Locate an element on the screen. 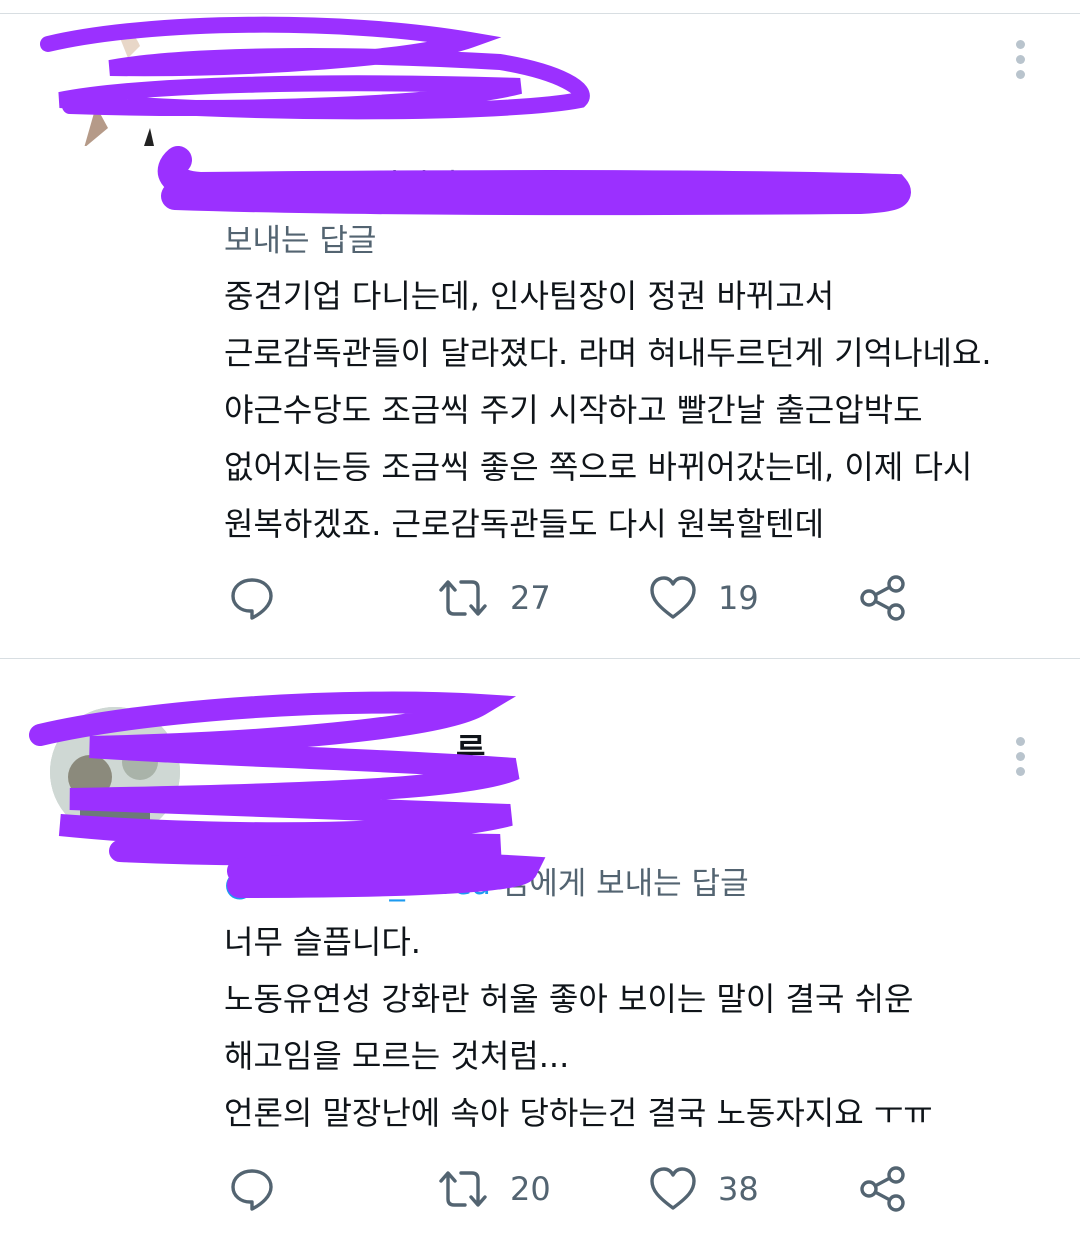  reply-to-suffix: 님에게 보내는 답글 is located at coordinates (624, 884).